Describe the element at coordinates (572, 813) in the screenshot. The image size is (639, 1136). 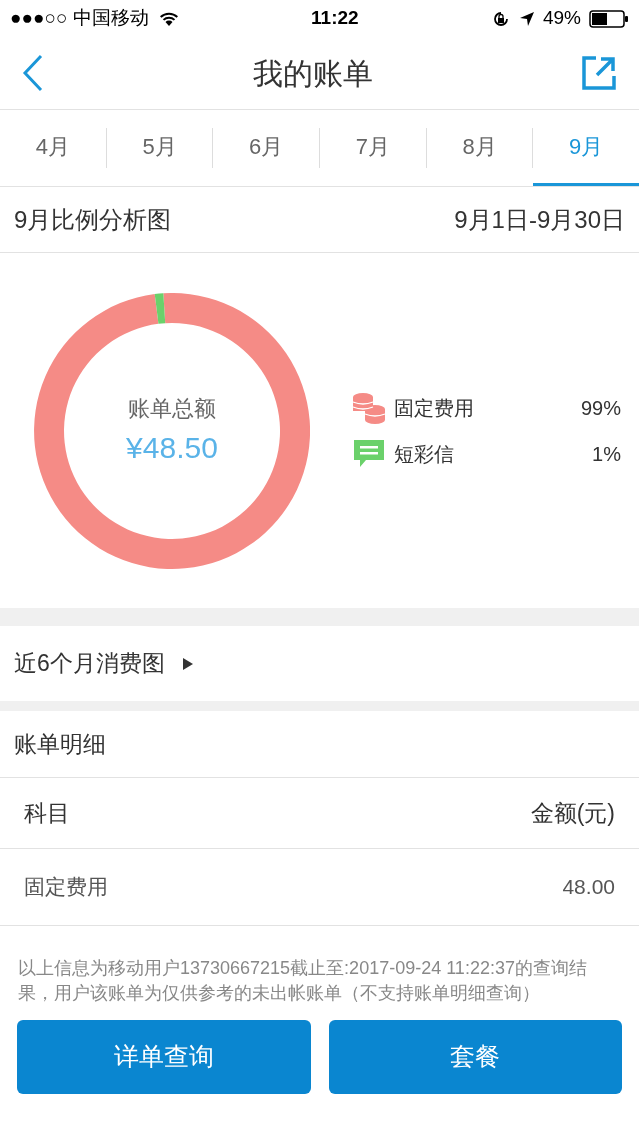
I see `column-header: 金额(元)` at that location.